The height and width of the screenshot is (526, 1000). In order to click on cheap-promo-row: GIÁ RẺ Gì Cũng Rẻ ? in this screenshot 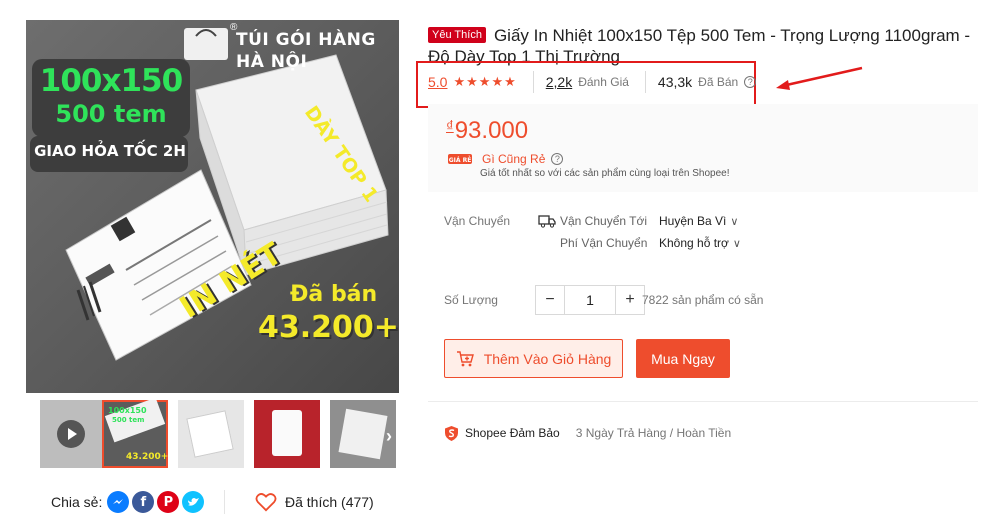, I will do `click(505, 159)`.